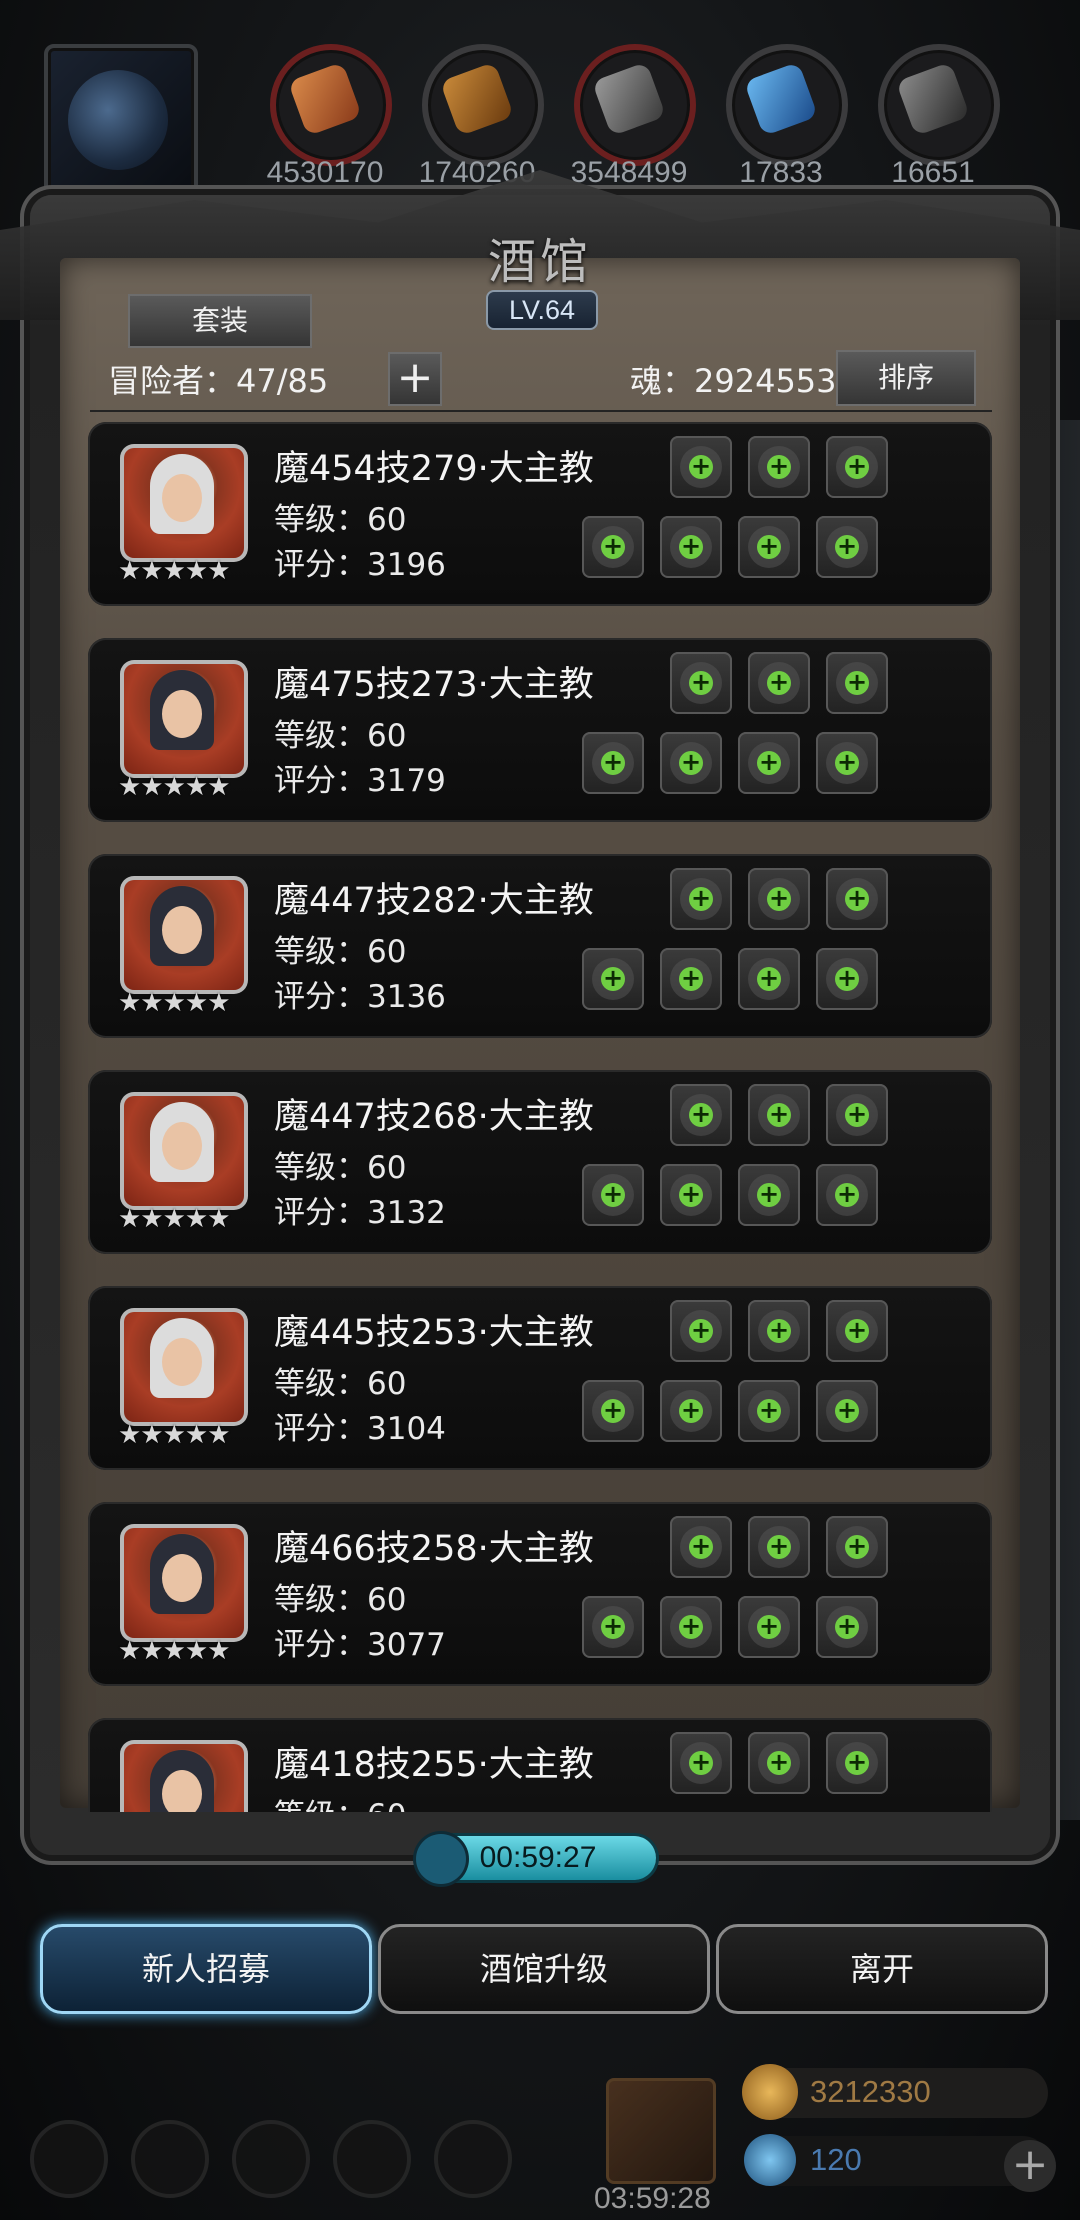 The height and width of the screenshot is (2220, 1080). Describe the element at coordinates (118, 120) in the screenshot. I see `dragon-crest-icon` at that location.